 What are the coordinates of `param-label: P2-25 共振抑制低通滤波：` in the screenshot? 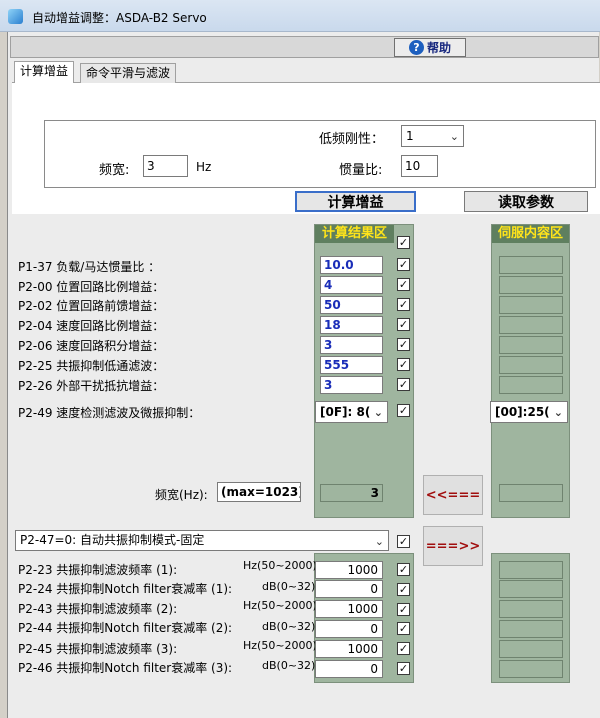 It's located at (91, 366).